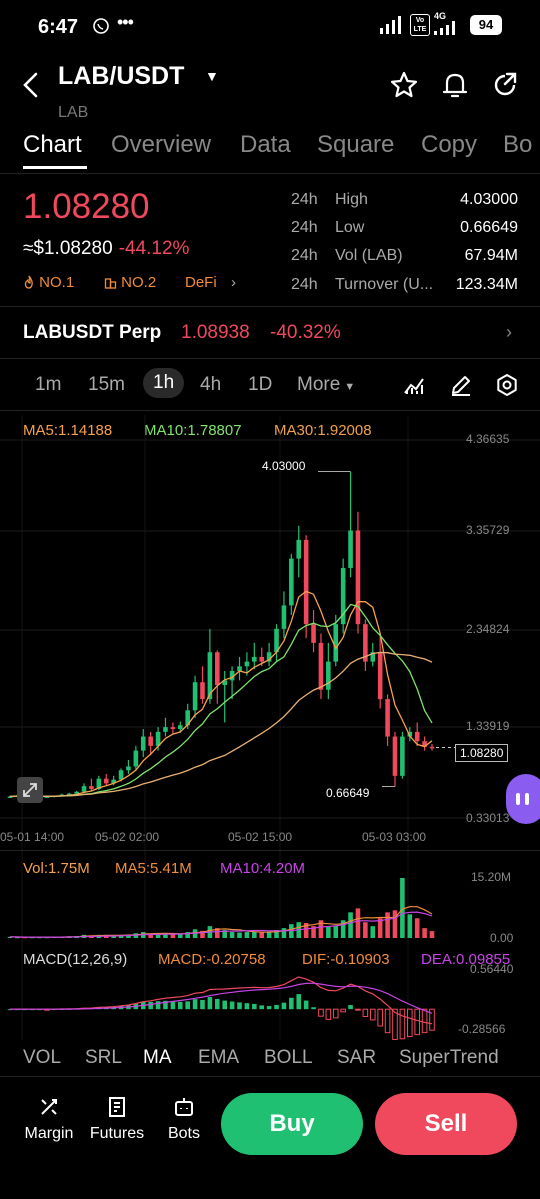 Image resolution: width=540 pixels, height=1199 pixels. Describe the element at coordinates (491, 877) in the screenshot. I see `vol-axis-label: 15.20M` at that location.